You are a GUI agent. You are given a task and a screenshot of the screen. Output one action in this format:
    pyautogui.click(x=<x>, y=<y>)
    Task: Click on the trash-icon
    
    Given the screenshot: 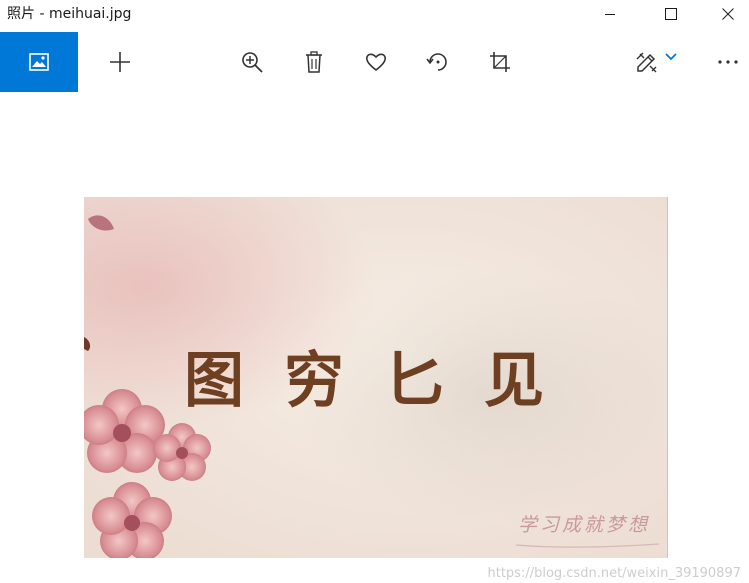 What is the action you would take?
    pyautogui.click(x=314, y=62)
    